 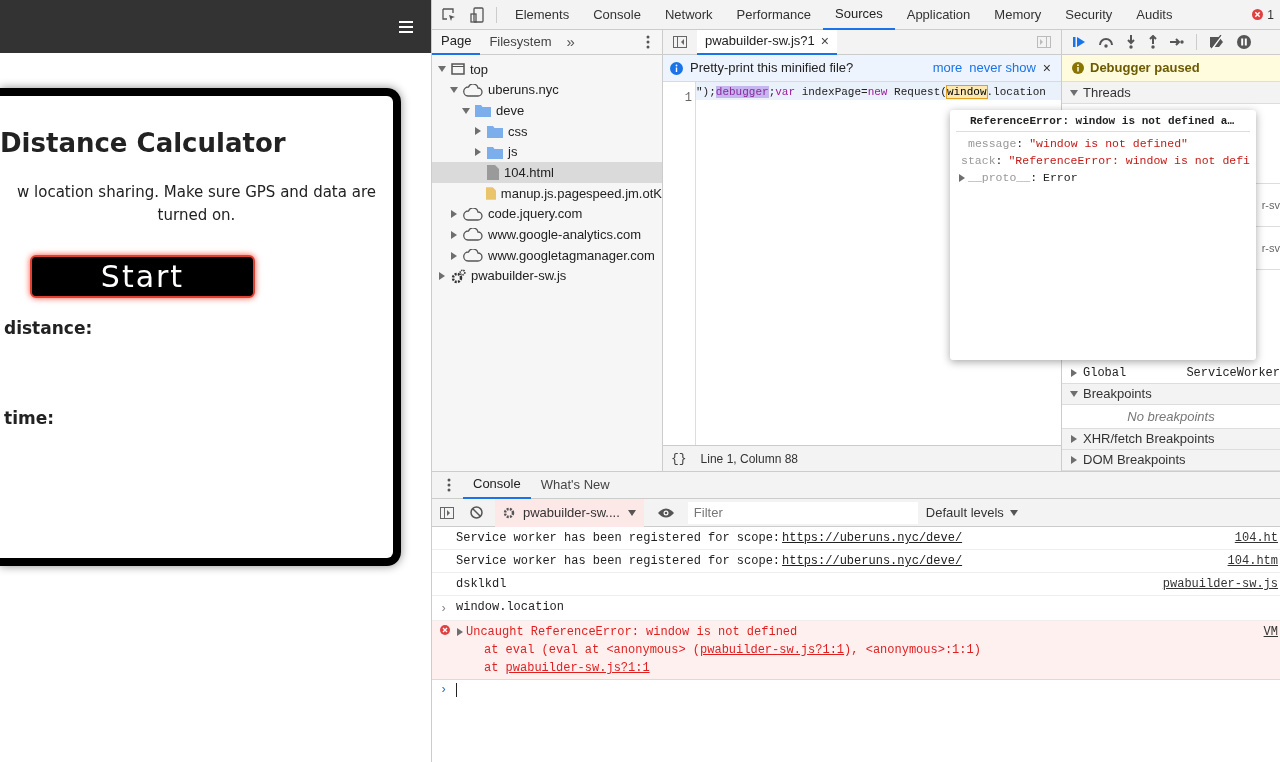 What do you see at coordinates (456, 42) in the screenshot?
I see `navigator-tab: Page` at bounding box center [456, 42].